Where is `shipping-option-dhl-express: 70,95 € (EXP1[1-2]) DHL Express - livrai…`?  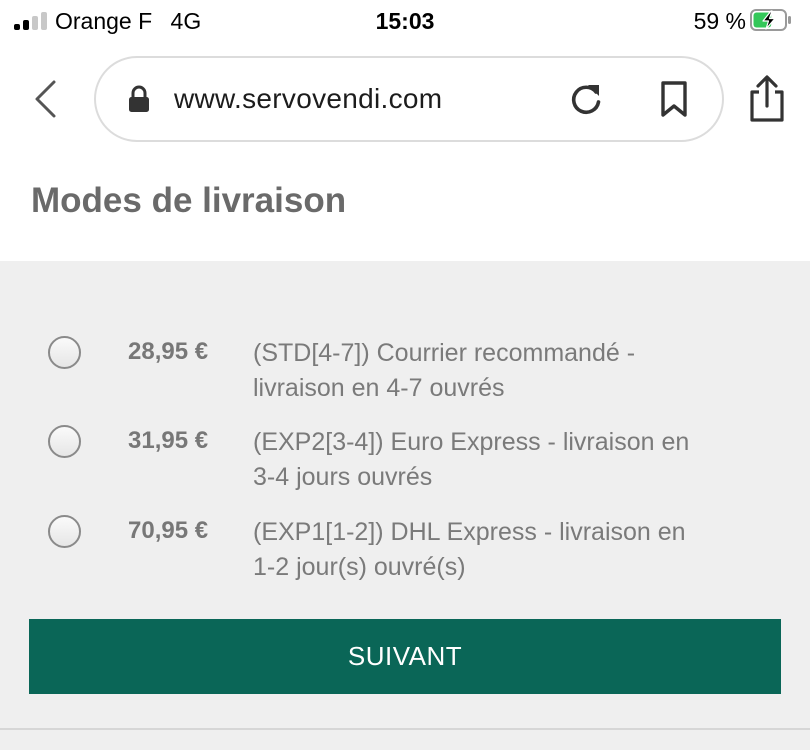 shipping-option-dhl-express: 70,95 € (EXP1[1-2]) DHL Express - livrai… is located at coordinates (405, 555).